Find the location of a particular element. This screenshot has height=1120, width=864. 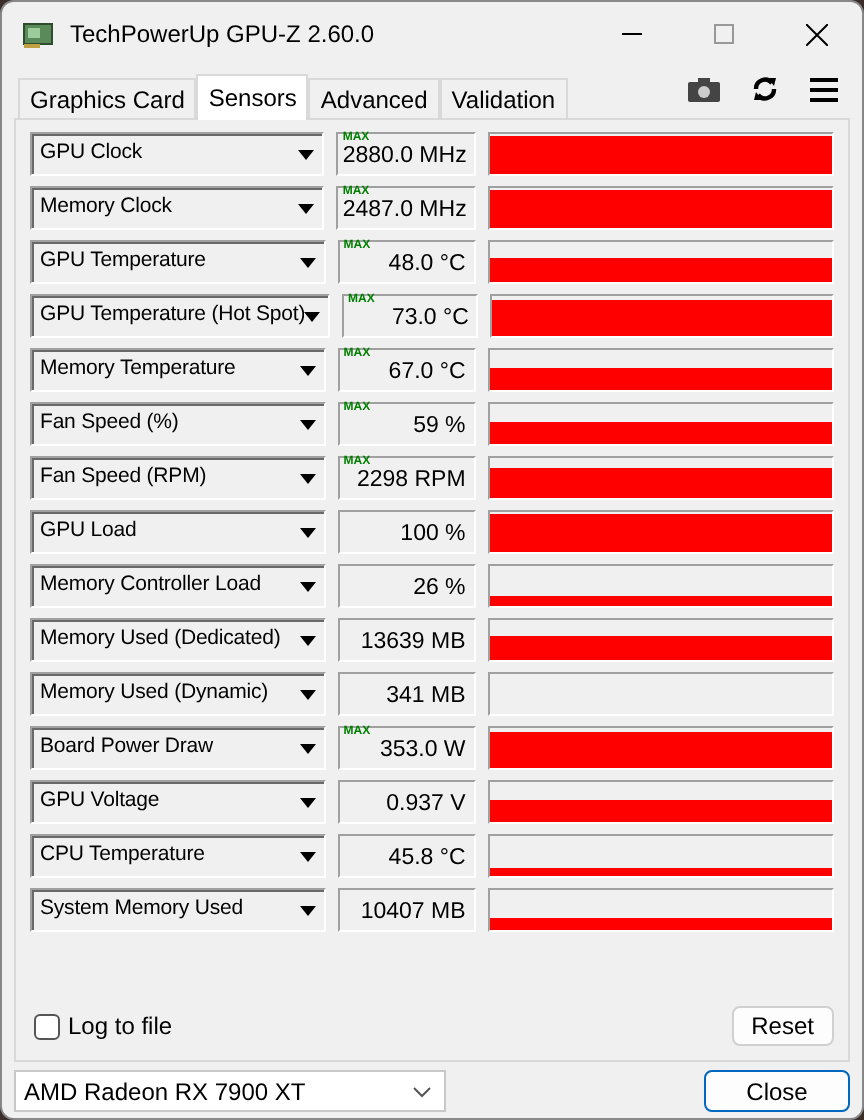

sensor-value: 0.937 V is located at coordinates (426, 805).